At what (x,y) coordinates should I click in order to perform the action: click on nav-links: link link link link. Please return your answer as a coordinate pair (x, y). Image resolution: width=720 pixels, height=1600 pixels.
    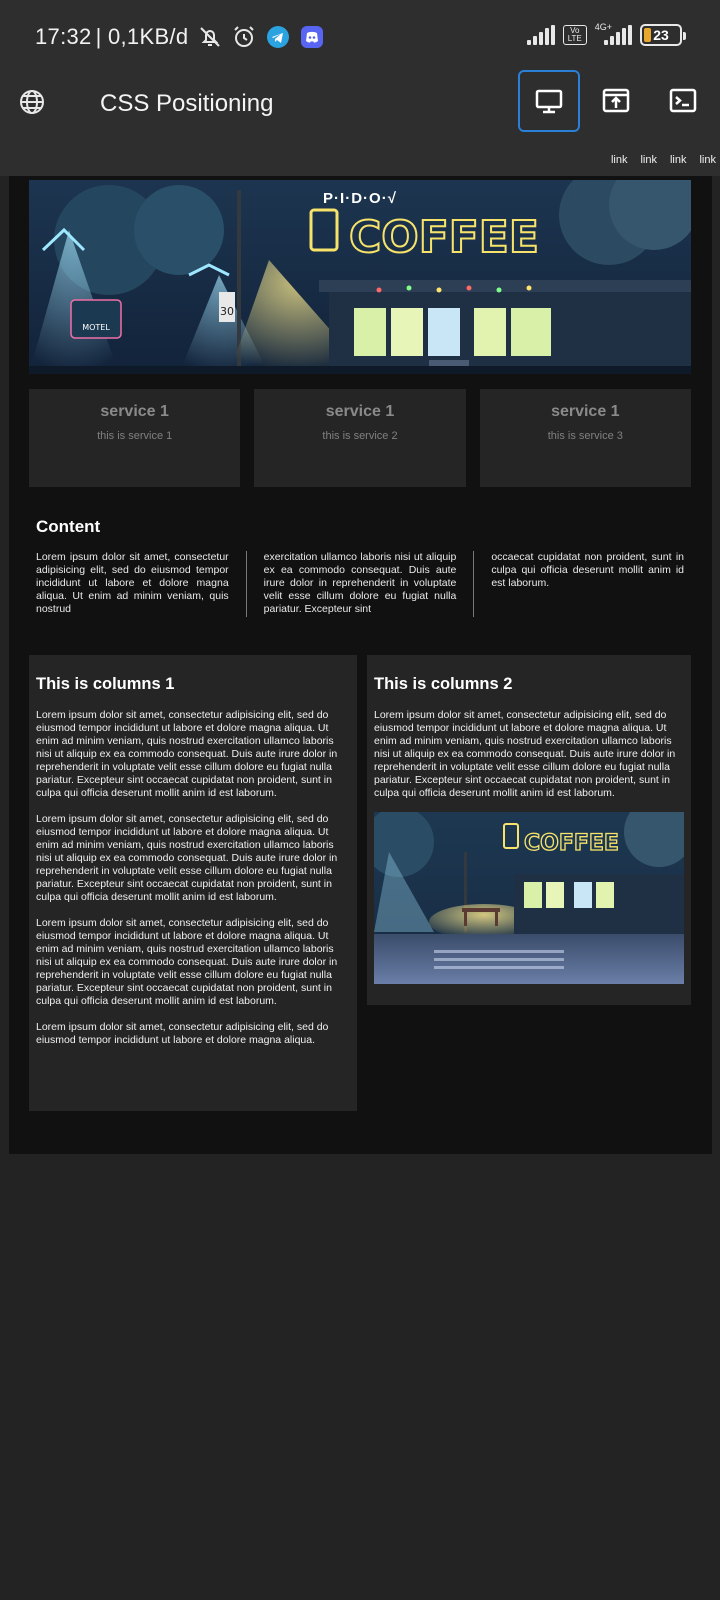
    Looking at the image, I should click on (663, 160).